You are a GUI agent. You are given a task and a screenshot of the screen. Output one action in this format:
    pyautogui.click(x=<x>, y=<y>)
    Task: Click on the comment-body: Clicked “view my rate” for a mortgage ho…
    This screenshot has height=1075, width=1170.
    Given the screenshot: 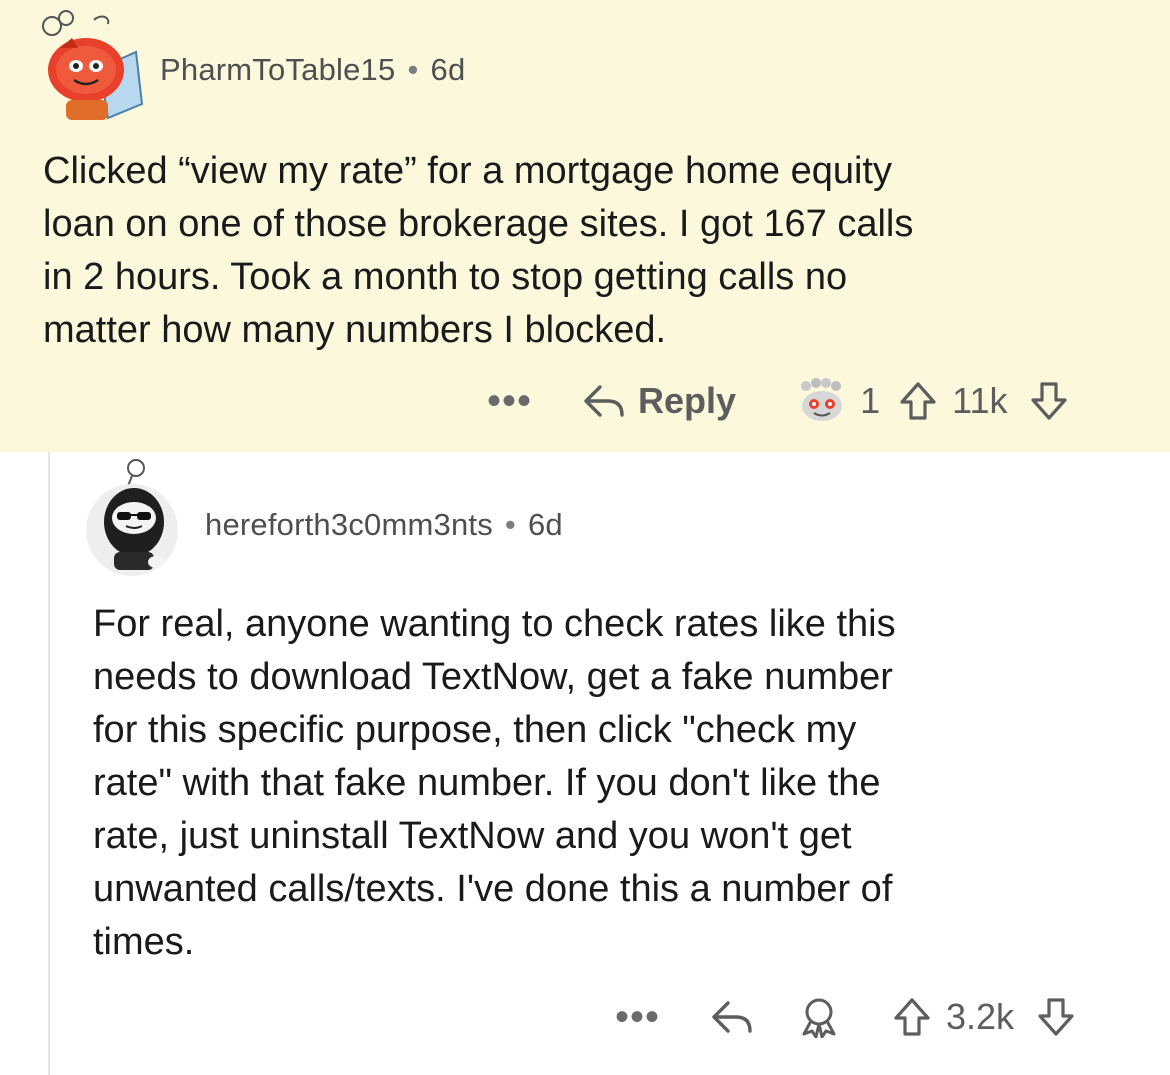 What is the action you would take?
    pyautogui.click(x=478, y=251)
    